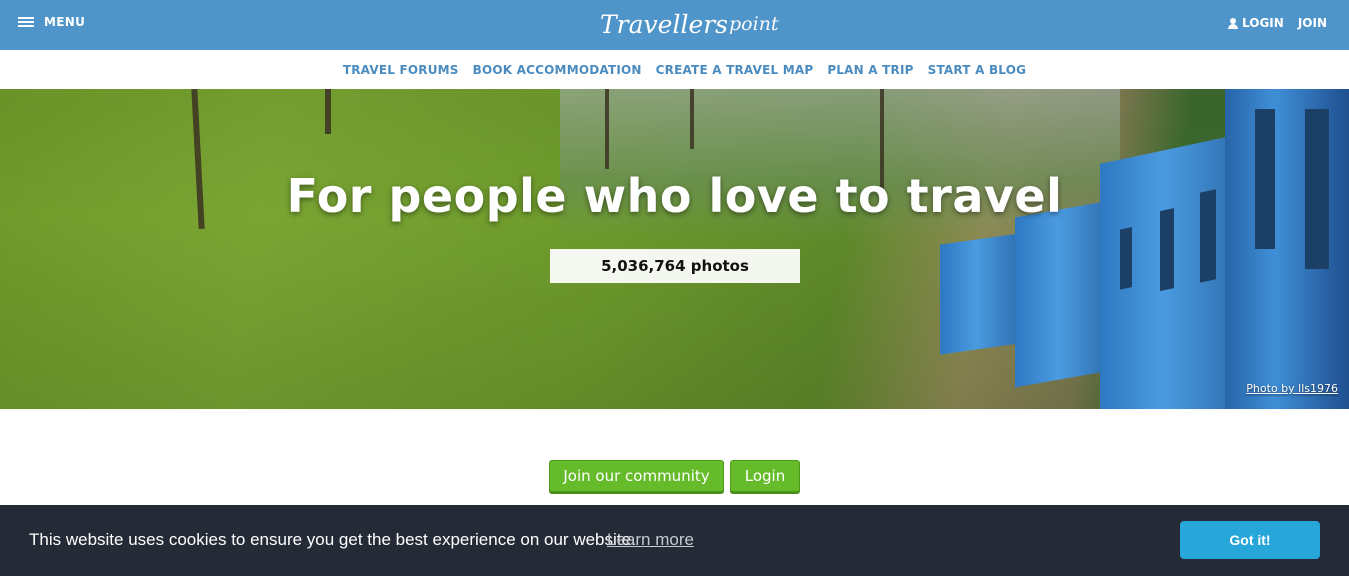 The image size is (1349, 576). I want to click on menu-label: MENU, so click(65, 22).